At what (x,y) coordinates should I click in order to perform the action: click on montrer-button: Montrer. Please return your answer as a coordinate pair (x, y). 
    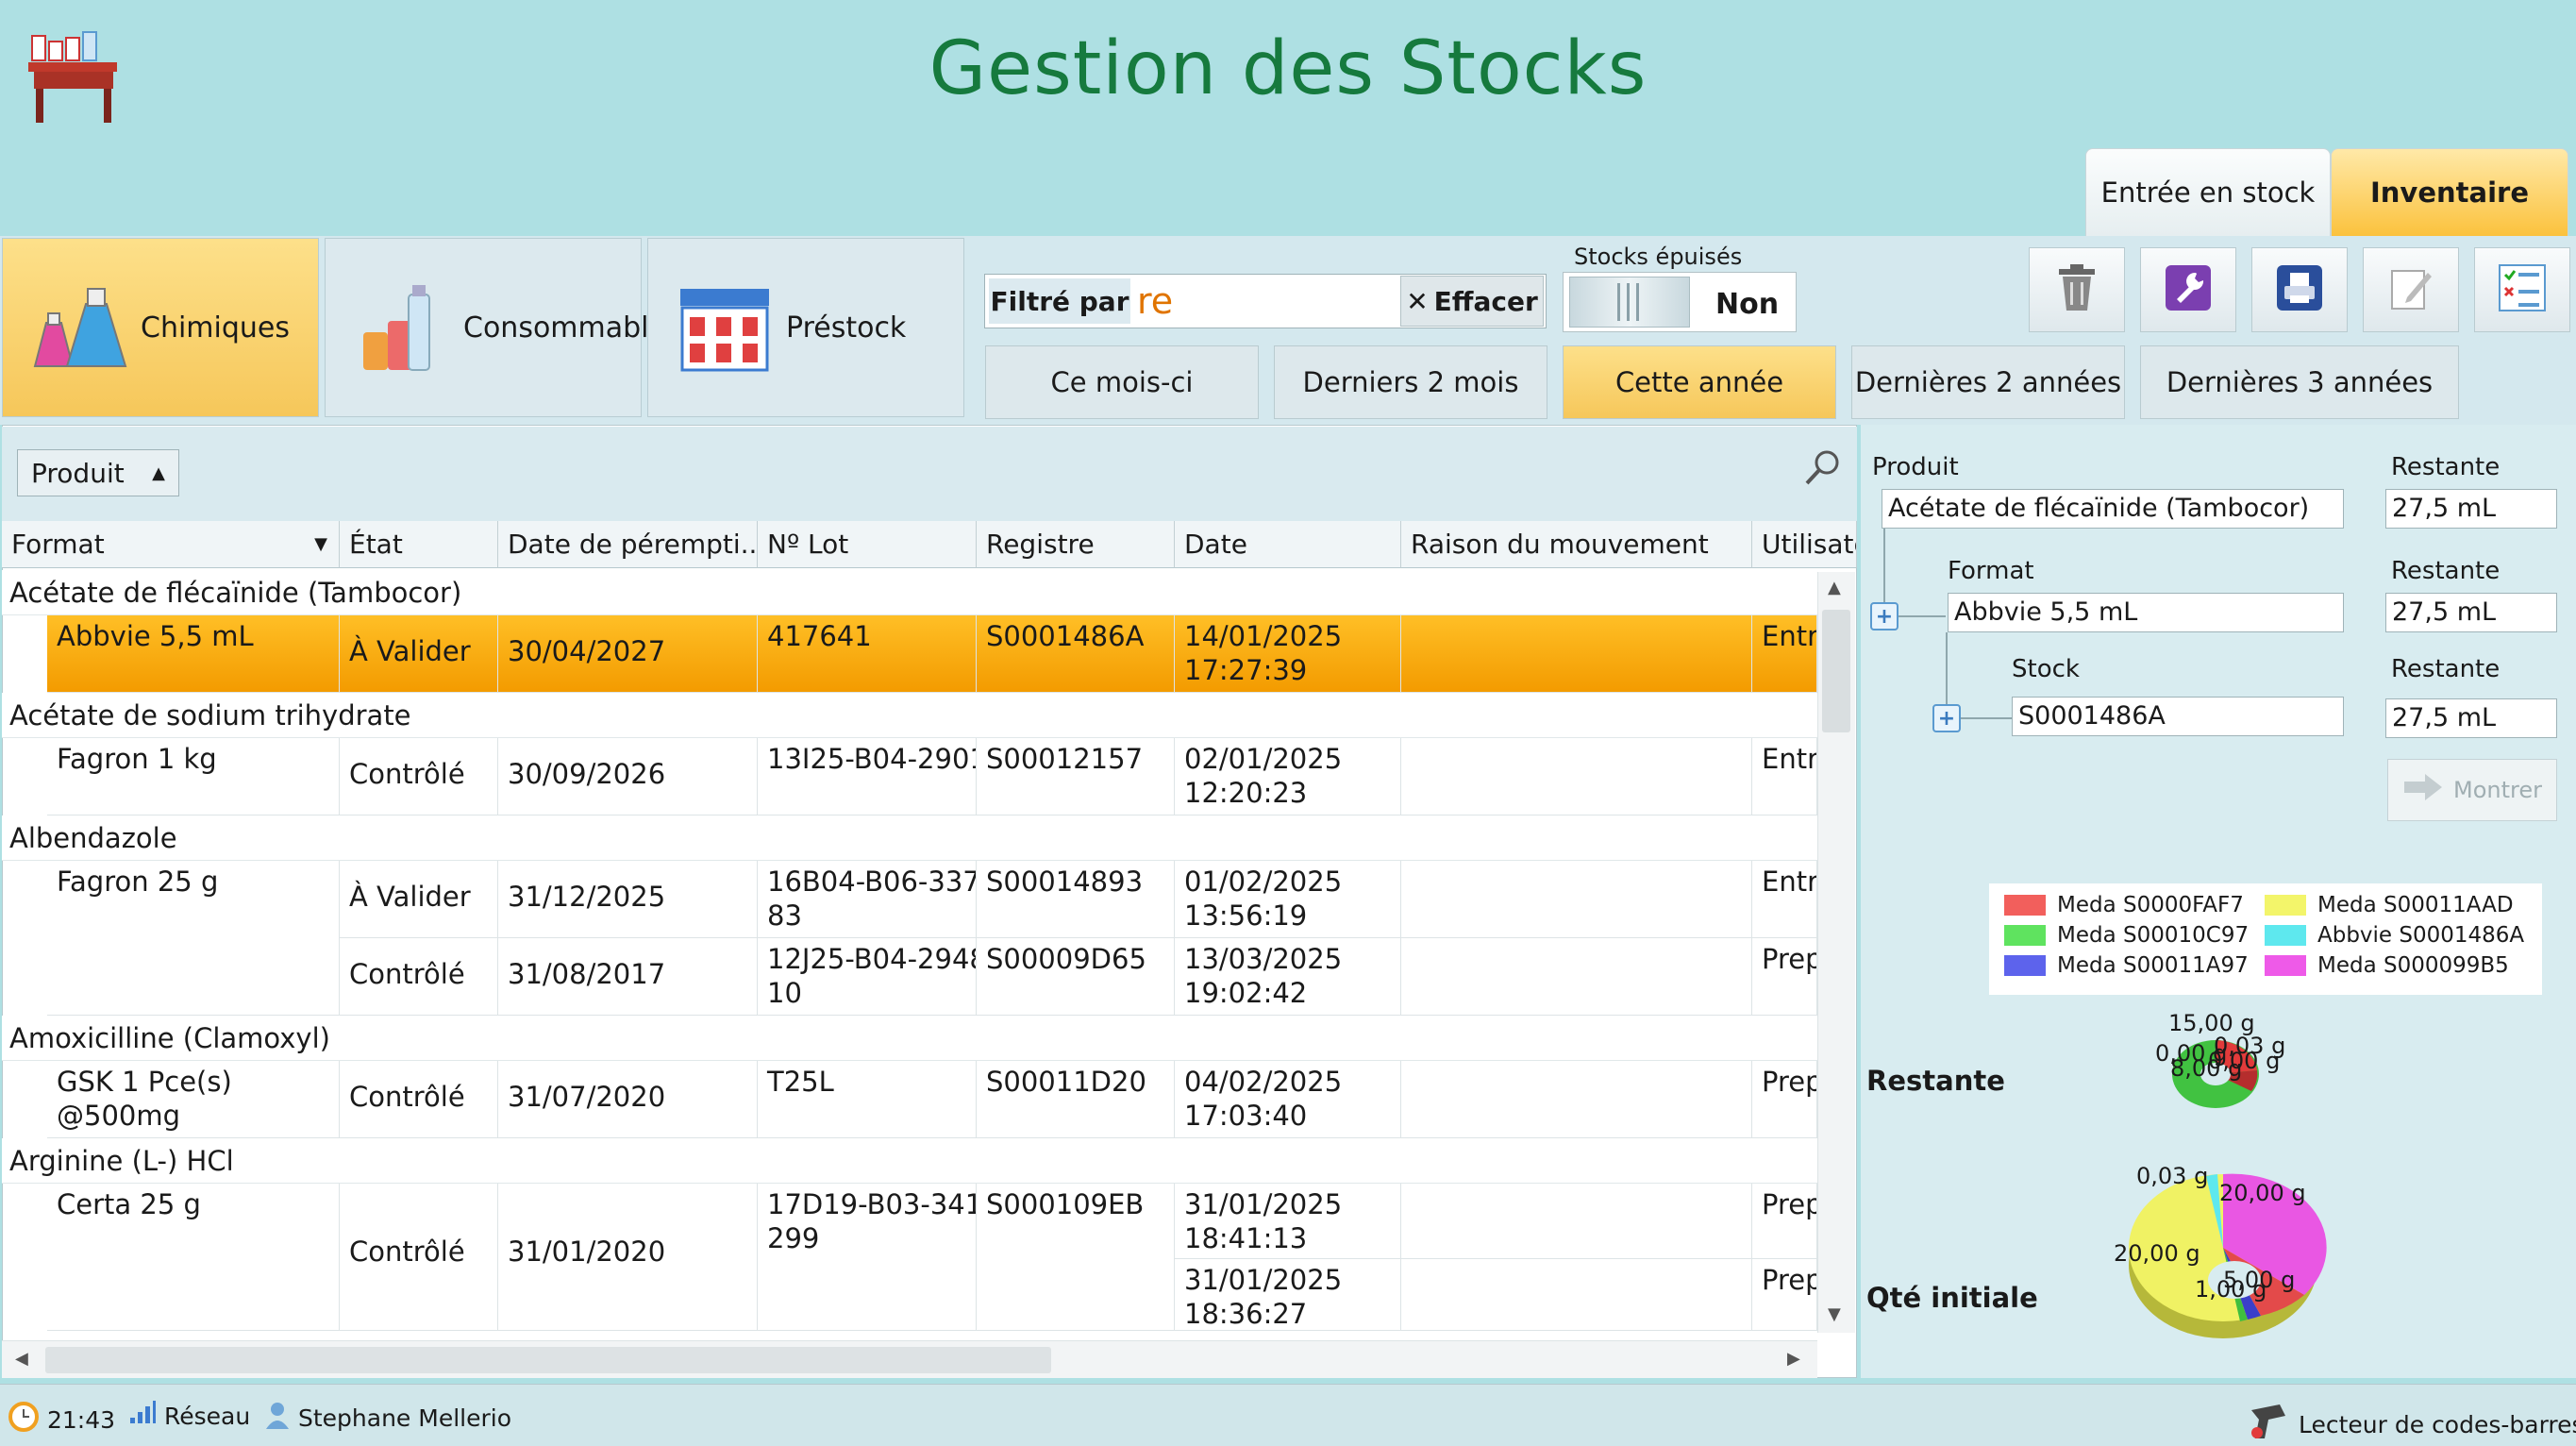
    Looking at the image, I should click on (2472, 790).